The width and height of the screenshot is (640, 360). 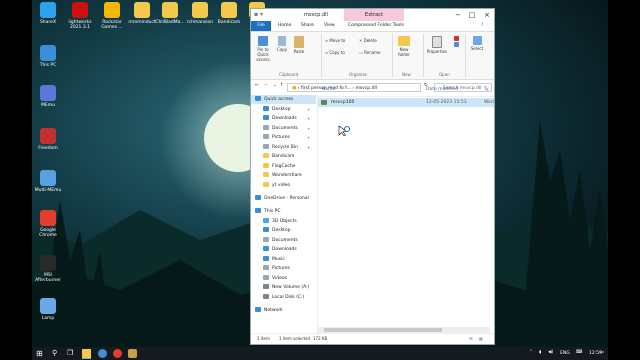 I want to click on desktop-icon: Multi-MEmu, so click(x=48, y=181).